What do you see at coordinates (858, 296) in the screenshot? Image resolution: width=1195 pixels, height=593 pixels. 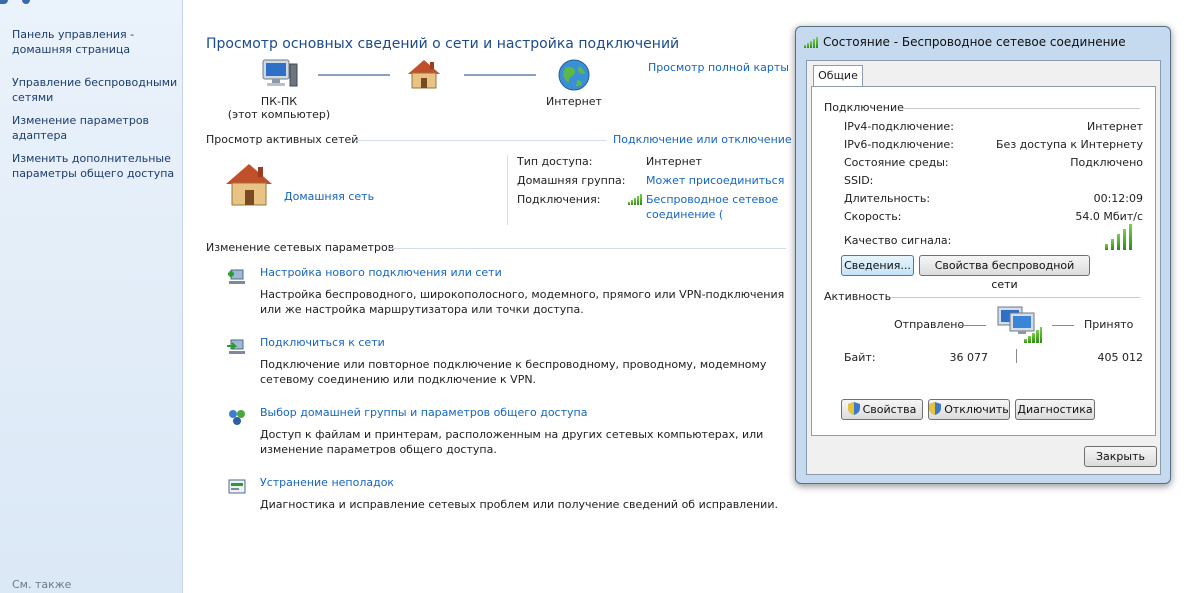 I see `activity-group-label: Активность` at bounding box center [858, 296].